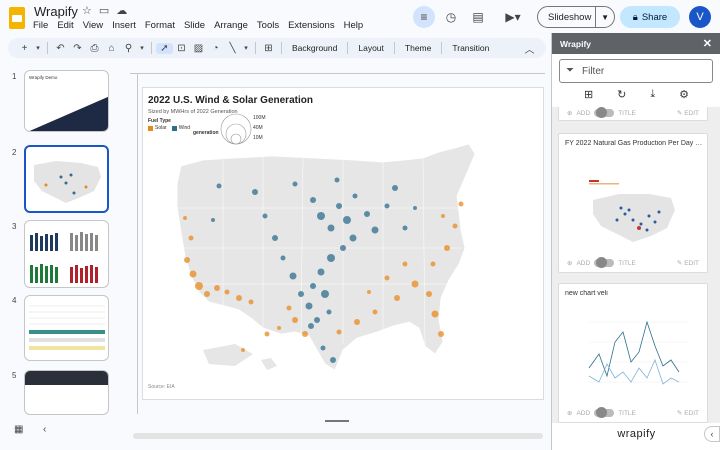 The image size is (720, 450). Describe the element at coordinates (636, 71) in the screenshot. I see `filter-input: ⏷ Filter` at that location.